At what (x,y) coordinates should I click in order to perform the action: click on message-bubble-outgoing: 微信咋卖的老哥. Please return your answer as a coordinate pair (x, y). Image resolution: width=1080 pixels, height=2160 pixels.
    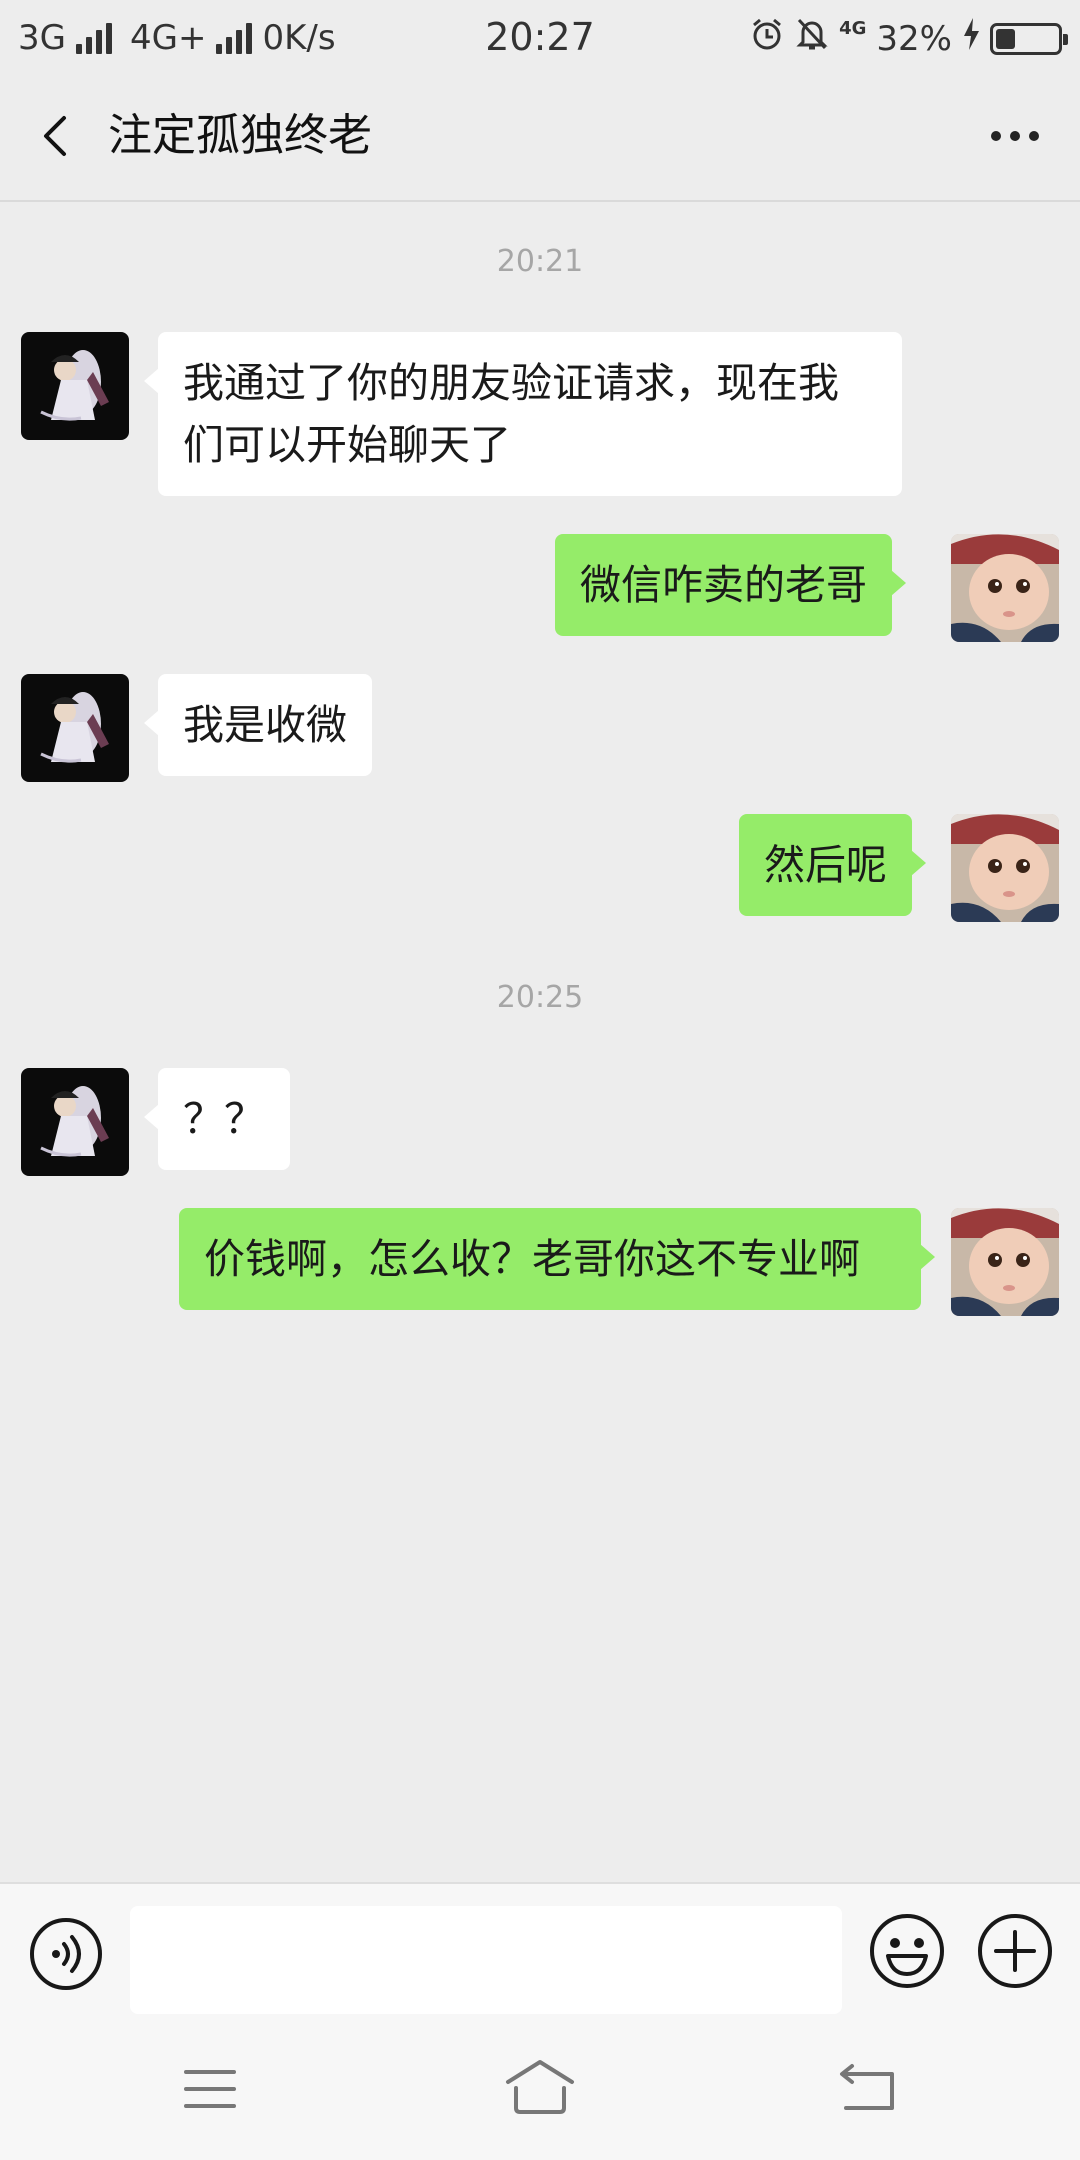
    Looking at the image, I should click on (730, 585).